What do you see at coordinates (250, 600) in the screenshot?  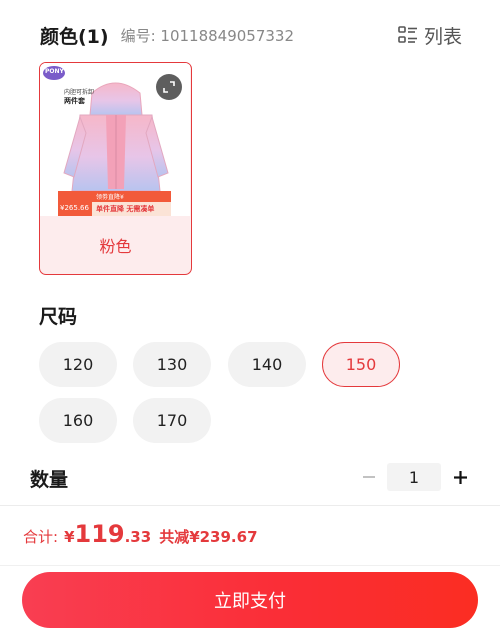 I see `pay-now-button: 立即支付` at bounding box center [250, 600].